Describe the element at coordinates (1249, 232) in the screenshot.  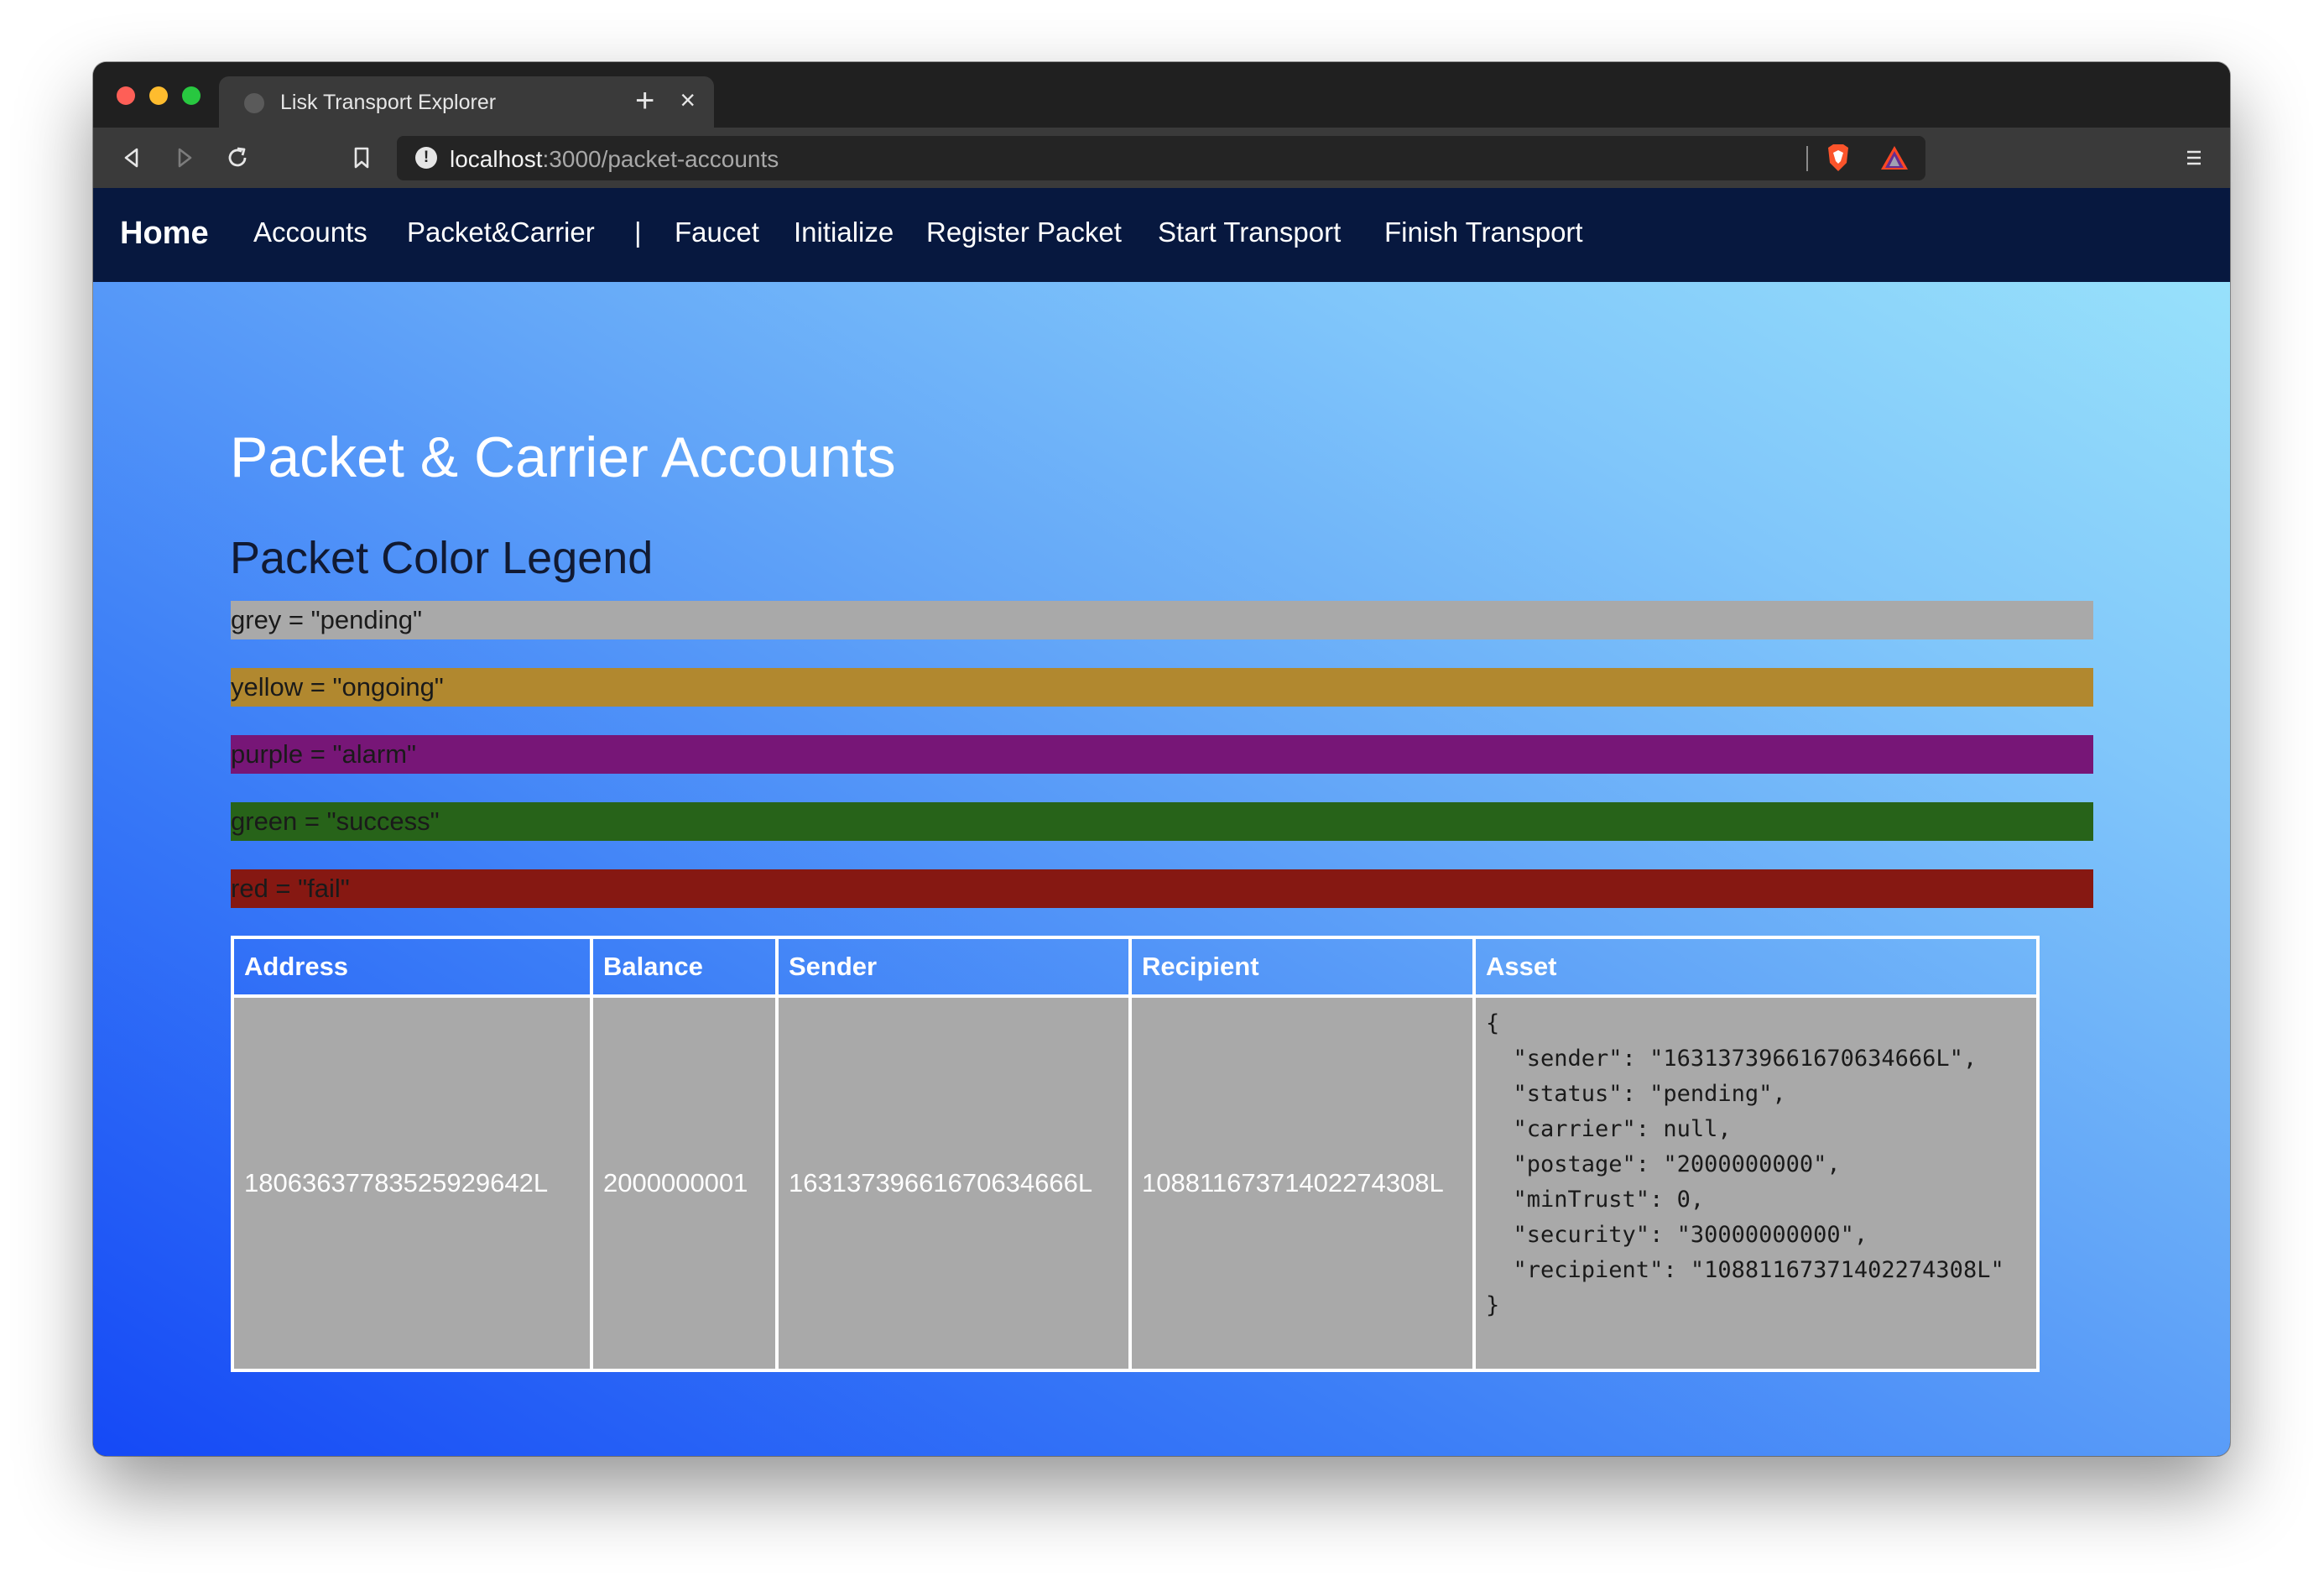
I see `nav-start-transport-link: Start Transport` at that location.